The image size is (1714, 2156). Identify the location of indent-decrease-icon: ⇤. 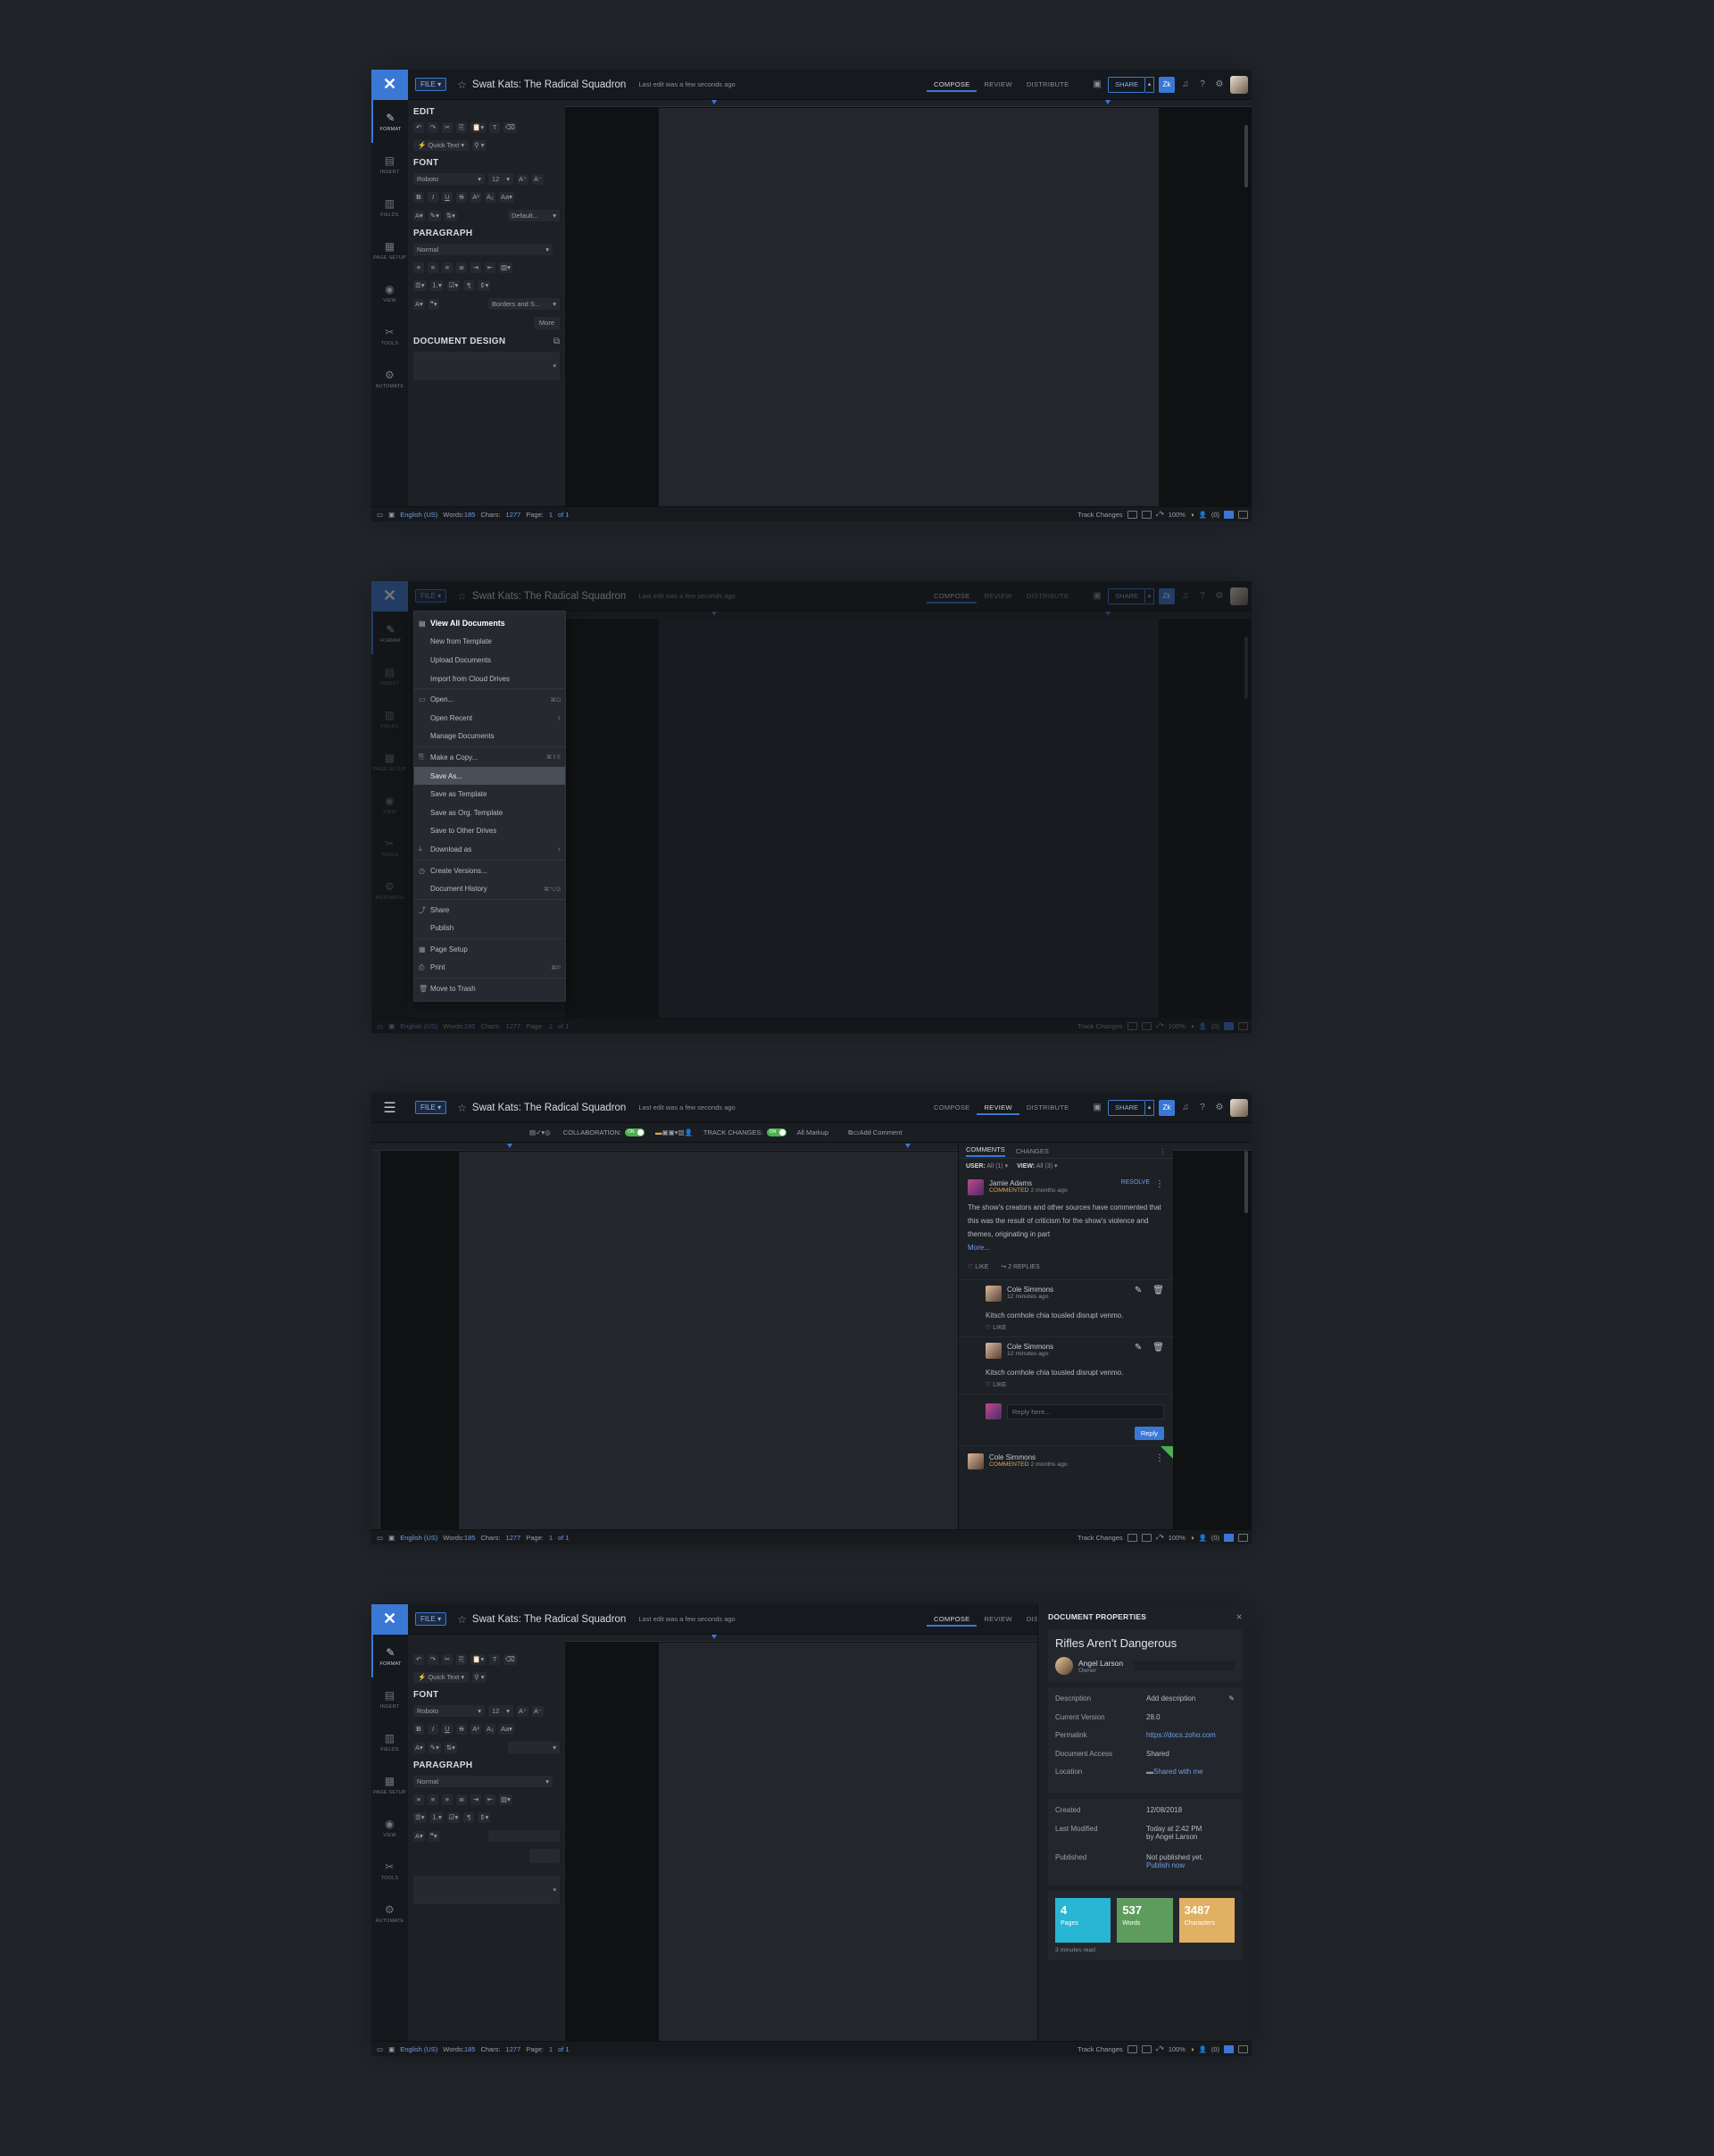
(490, 1799).